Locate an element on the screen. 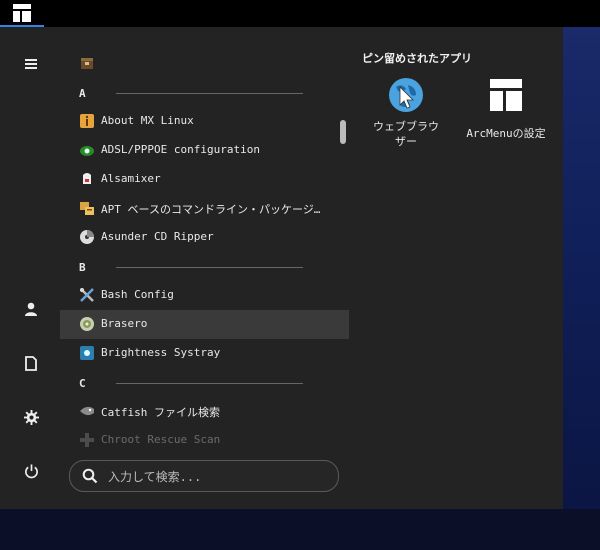 The width and height of the screenshot is (600, 550). documents-button is located at coordinates (31, 363).